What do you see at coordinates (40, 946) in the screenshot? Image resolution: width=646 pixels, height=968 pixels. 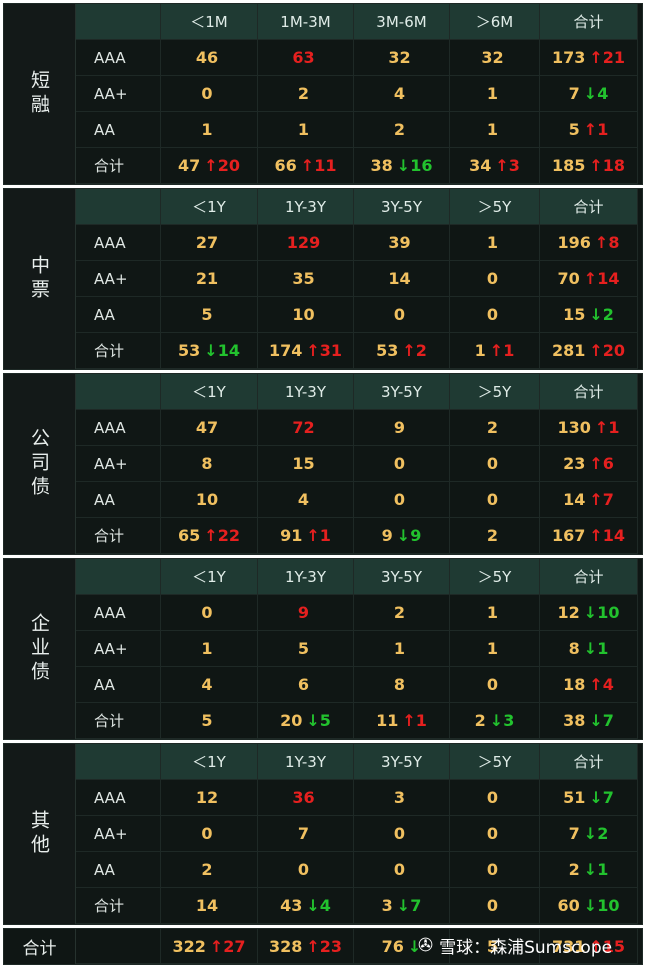 I see `grand-total-label: 合计` at bounding box center [40, 946].